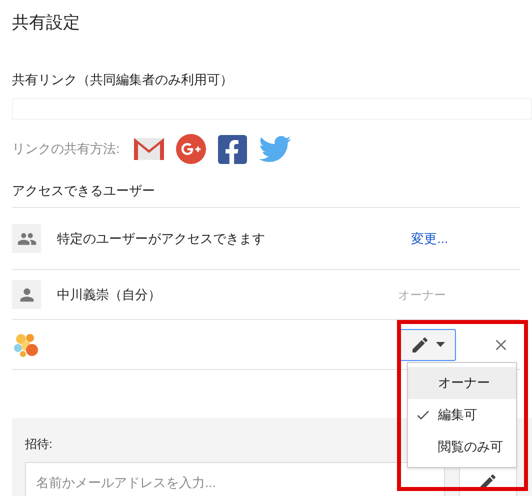 The width and height of the screenshot is (532, 496). I want to click on pencil-icon, so click(420, 344).